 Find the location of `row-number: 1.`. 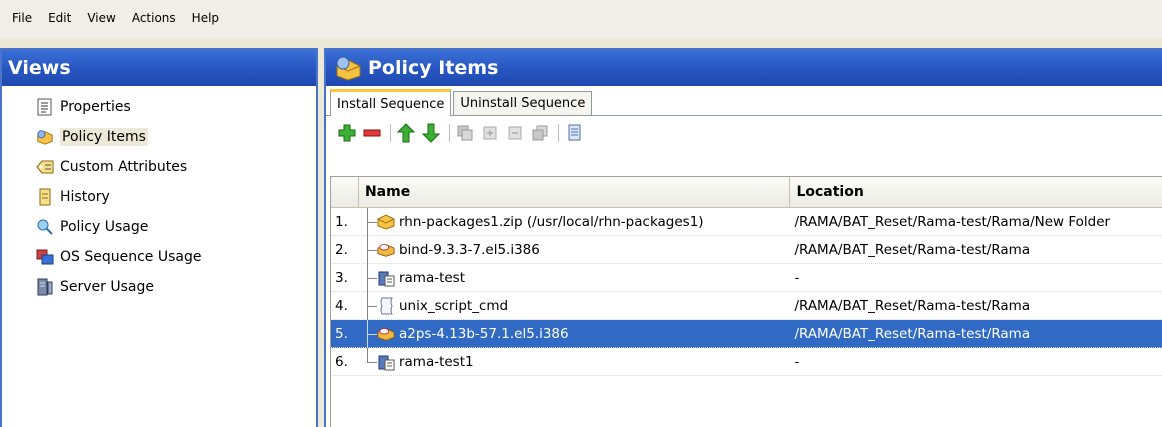

row-number: 1. is located at coordinates (341, 221).